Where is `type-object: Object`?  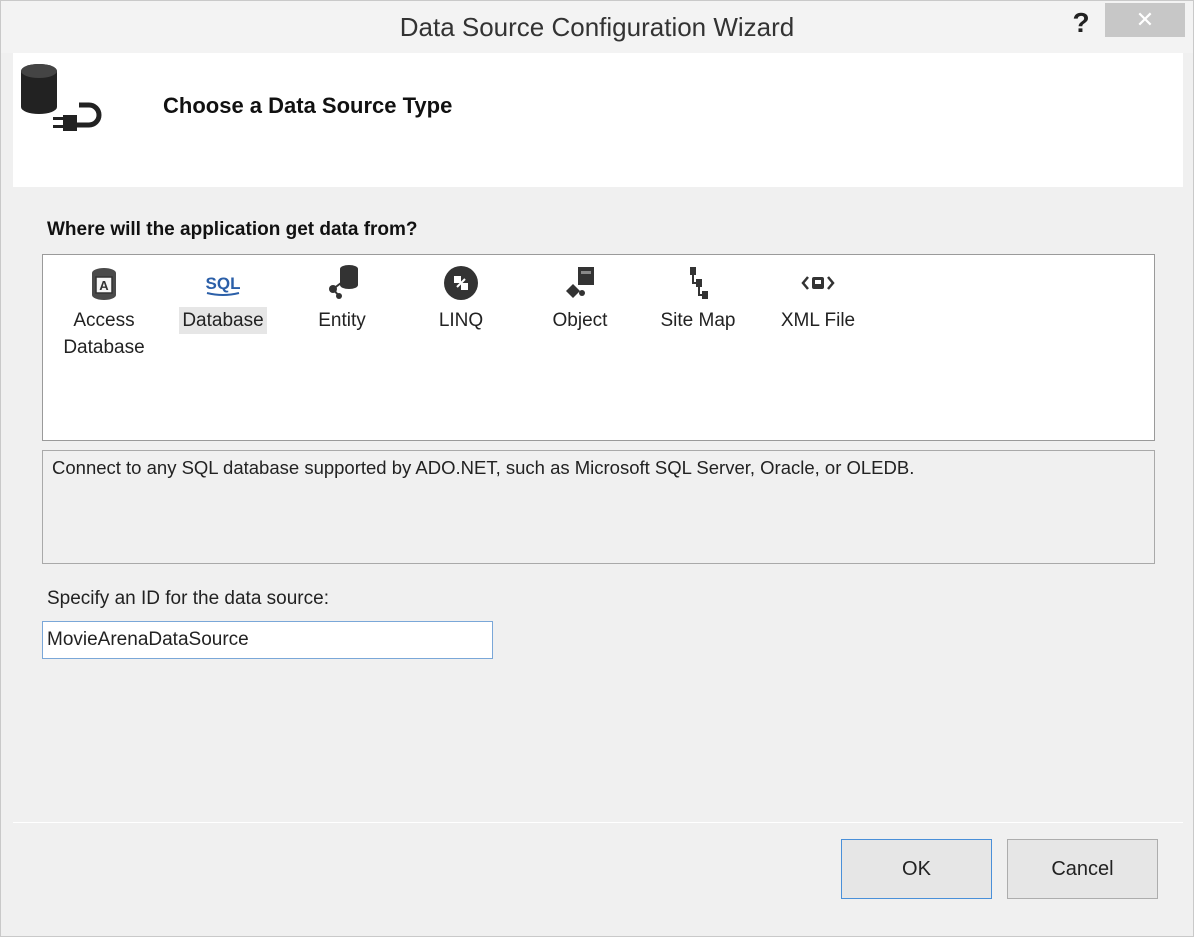 type-object: Object is located at coordinates (580, 298).